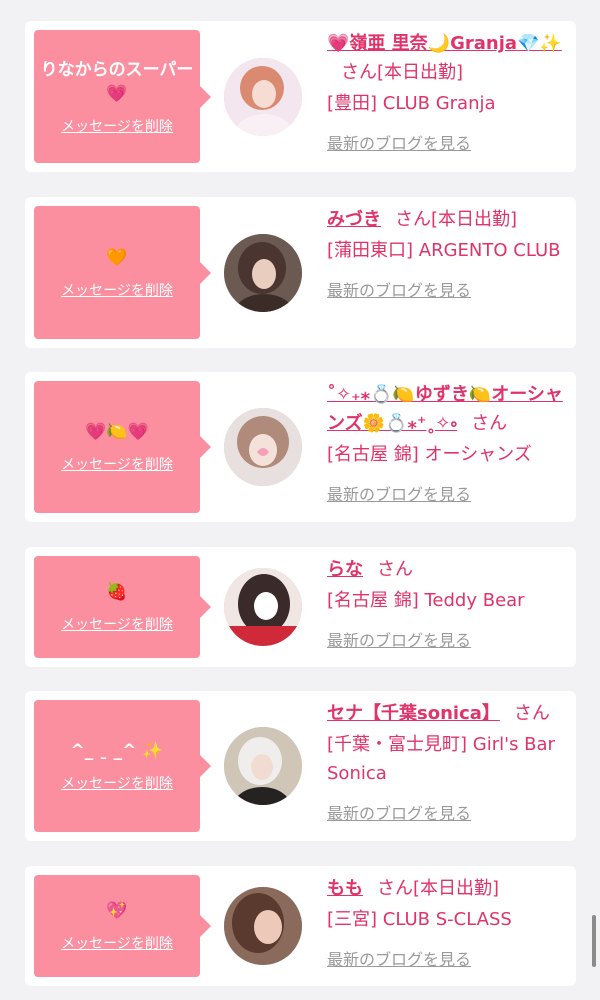  What do you see at coordinates (122, 272) in the screenshot?
I see `message-bubble: 🧡 メッセージを削除` at bounding box center [122, 272].